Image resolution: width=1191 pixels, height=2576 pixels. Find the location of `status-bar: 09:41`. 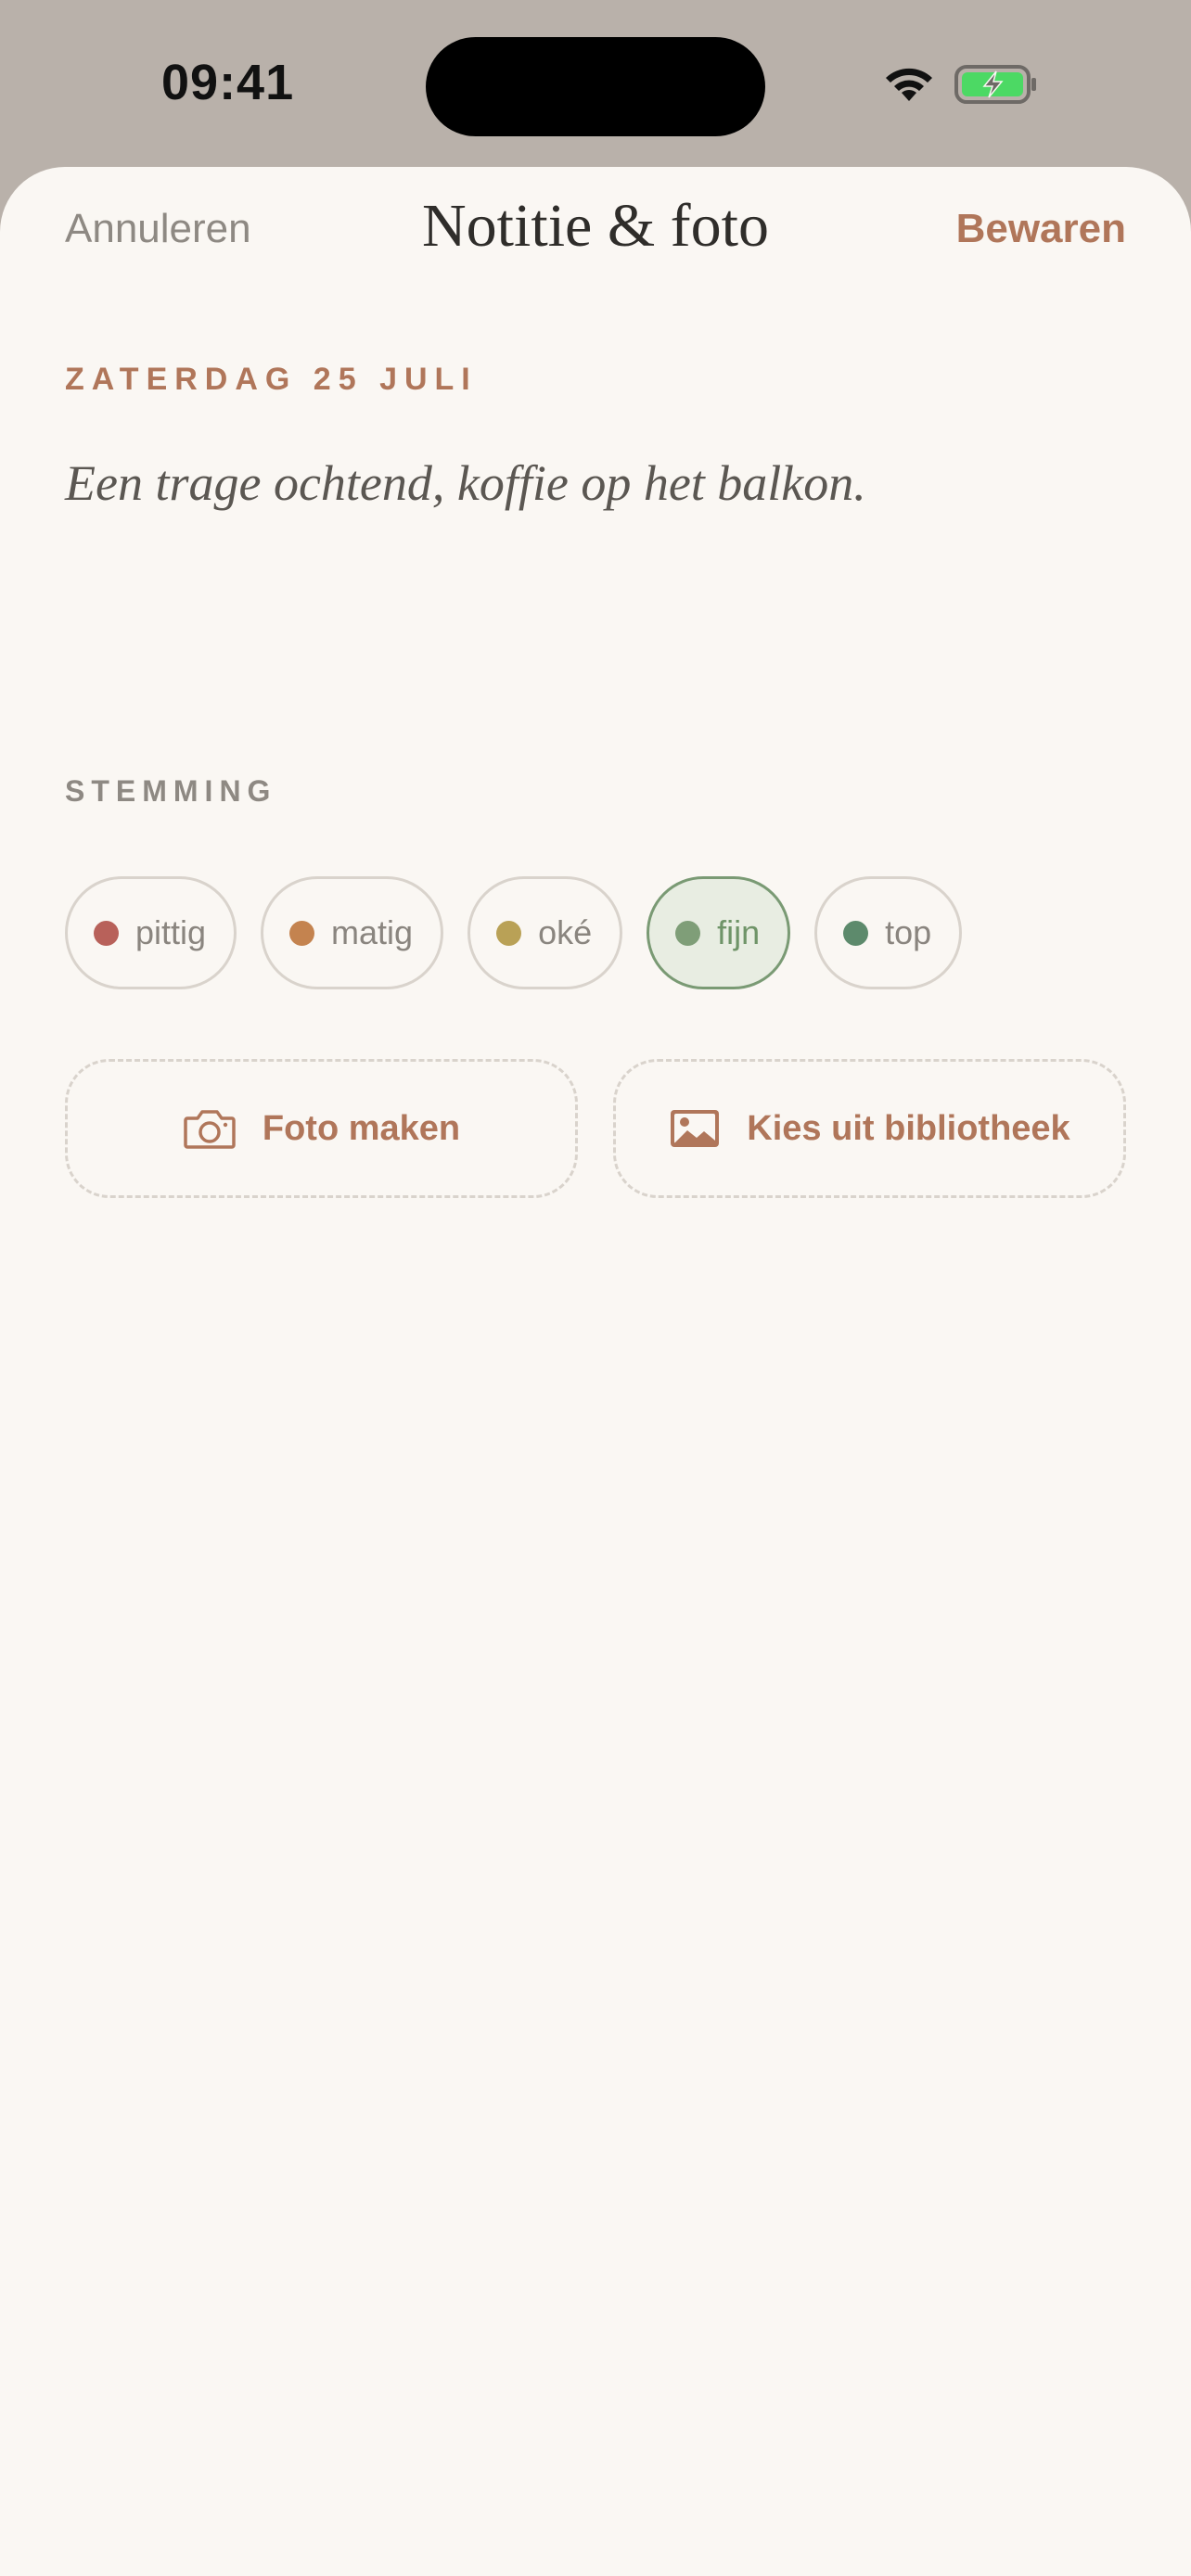

status-bar: 09:41 is located at coordinates (595, 84).